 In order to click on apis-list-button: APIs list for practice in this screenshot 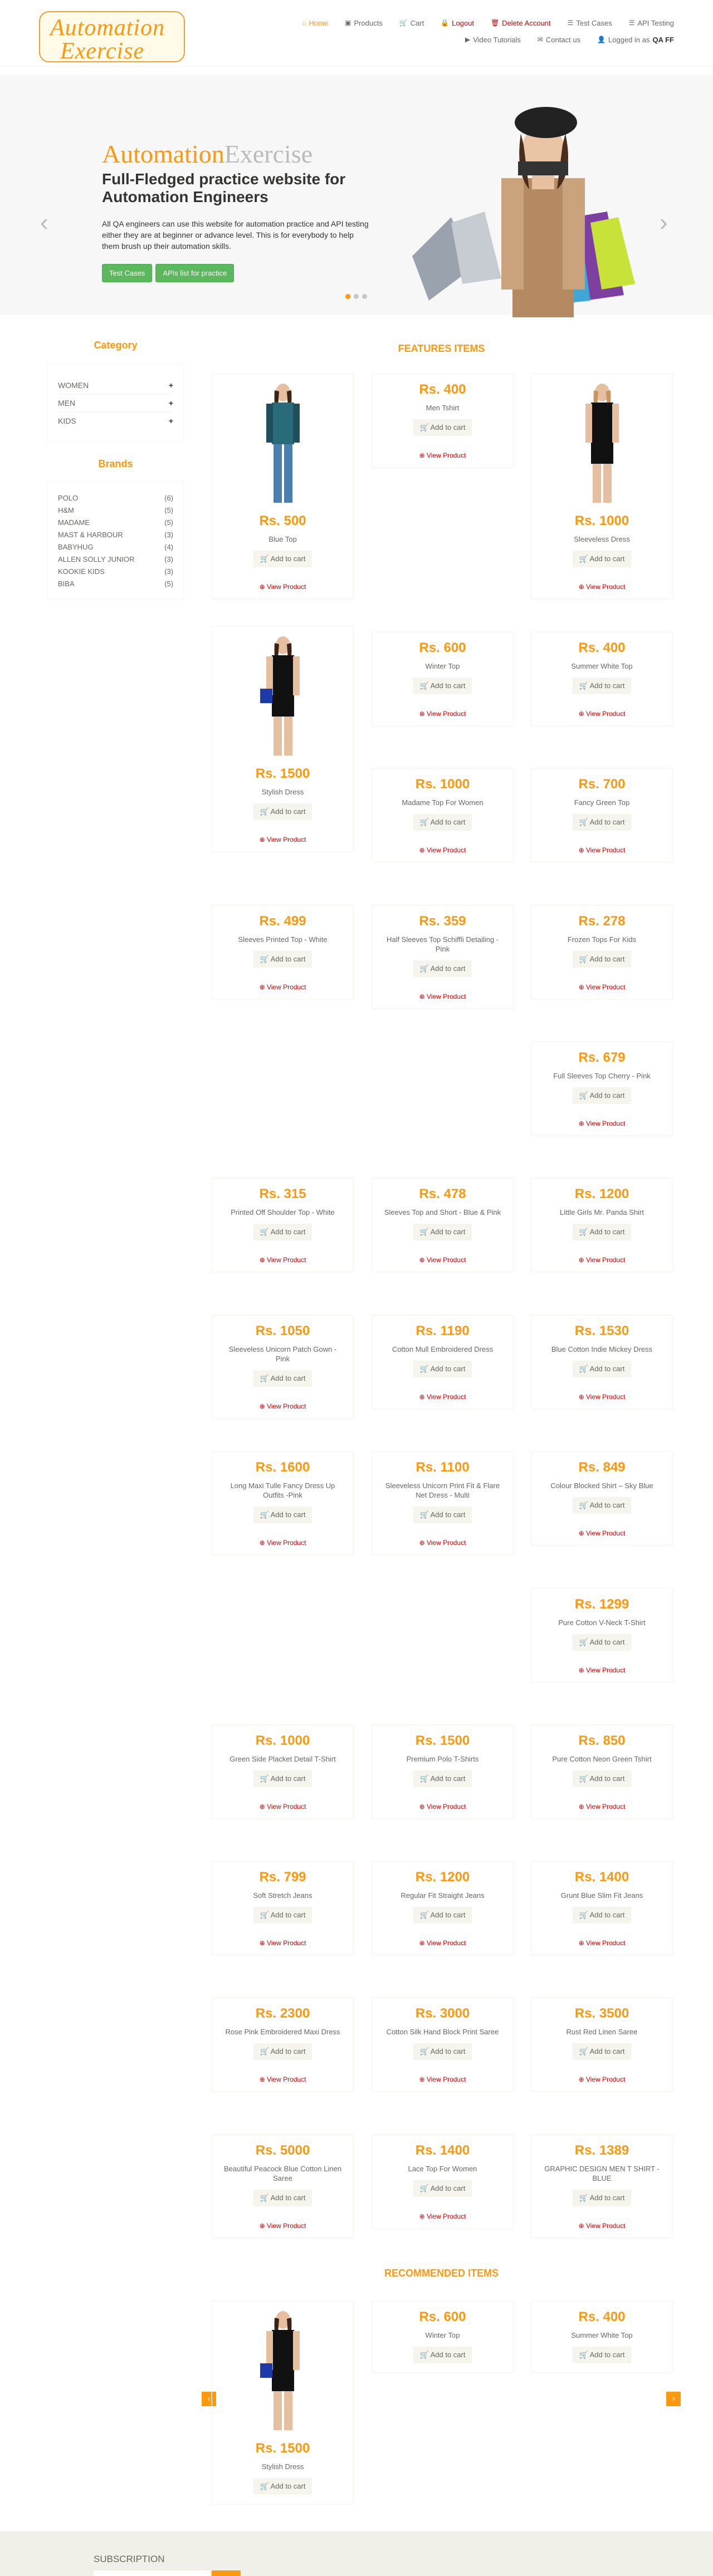, I will do `click(195, 273)`.